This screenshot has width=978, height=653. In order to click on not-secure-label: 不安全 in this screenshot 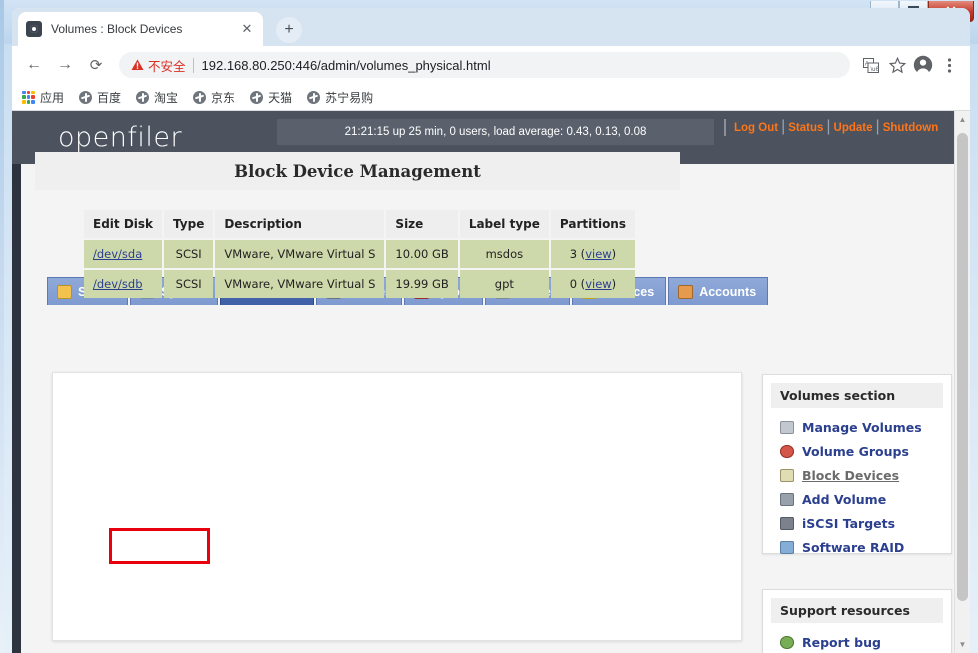, I will do `click(167, 66)`.